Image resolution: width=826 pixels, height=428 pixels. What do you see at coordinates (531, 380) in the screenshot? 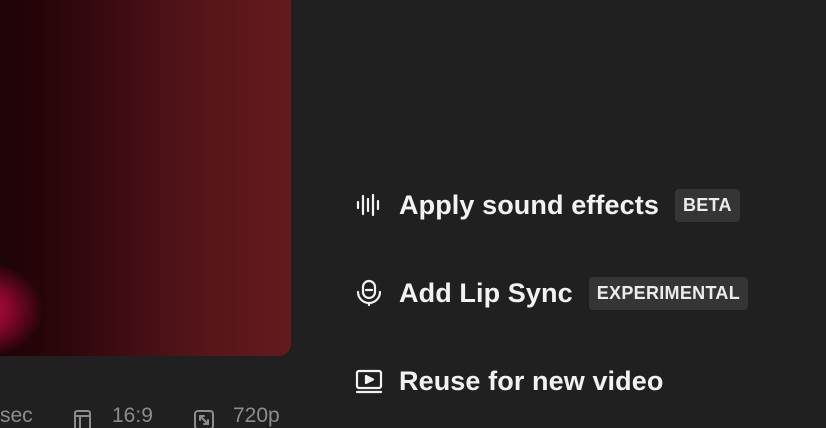
I see `action-label: Reuse for new video` at bounding box center [531, 380].